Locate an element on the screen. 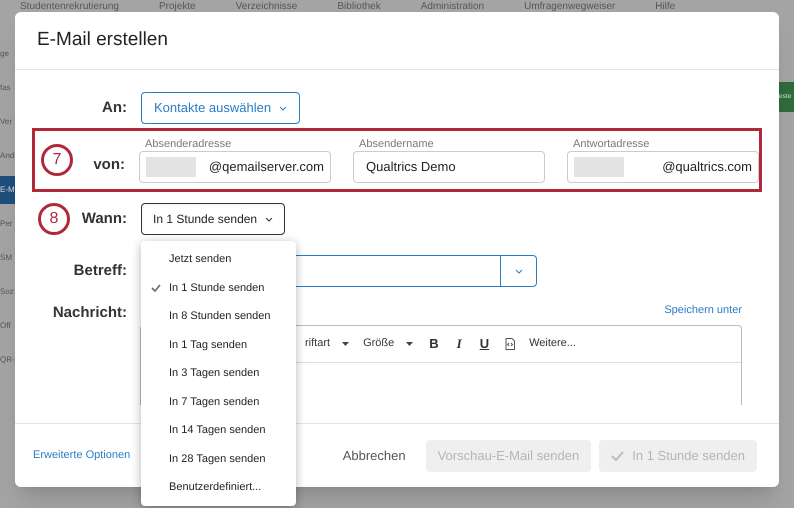 This screenshot has width=794, height=508. text-field: @qualtrics.com is located at coordinates (663, 167).